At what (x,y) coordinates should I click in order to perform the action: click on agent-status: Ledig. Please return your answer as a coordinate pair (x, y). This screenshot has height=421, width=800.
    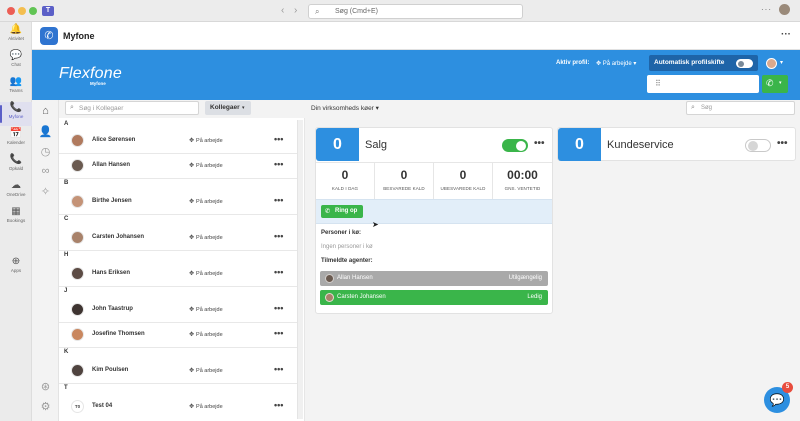
    Looking at the image, I should click on (534, 297).